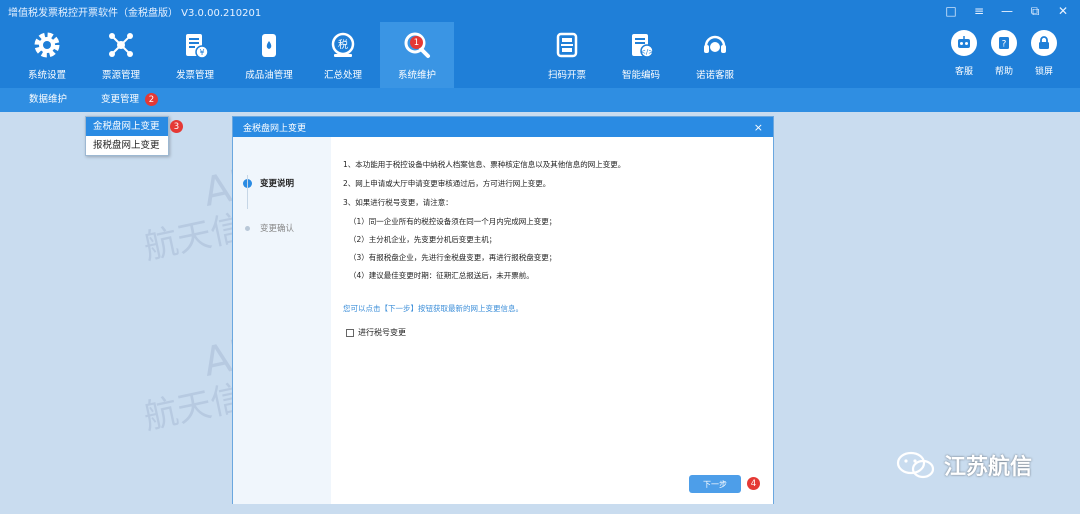 The height and width of the screenshot is (514, 1080). I want to click on step-change-confirm: 变更确认, so click(268, 228).